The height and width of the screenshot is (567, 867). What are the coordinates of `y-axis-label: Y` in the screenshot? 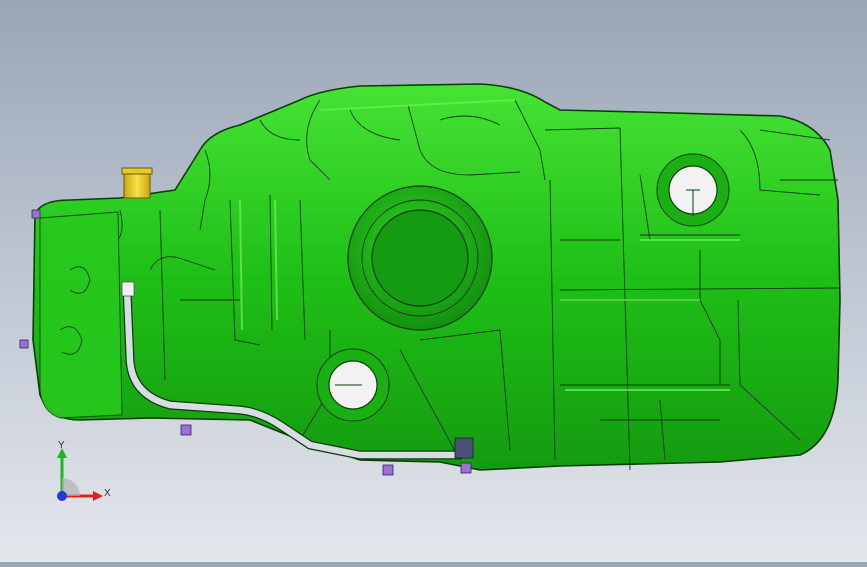 It's located at (61, 445).